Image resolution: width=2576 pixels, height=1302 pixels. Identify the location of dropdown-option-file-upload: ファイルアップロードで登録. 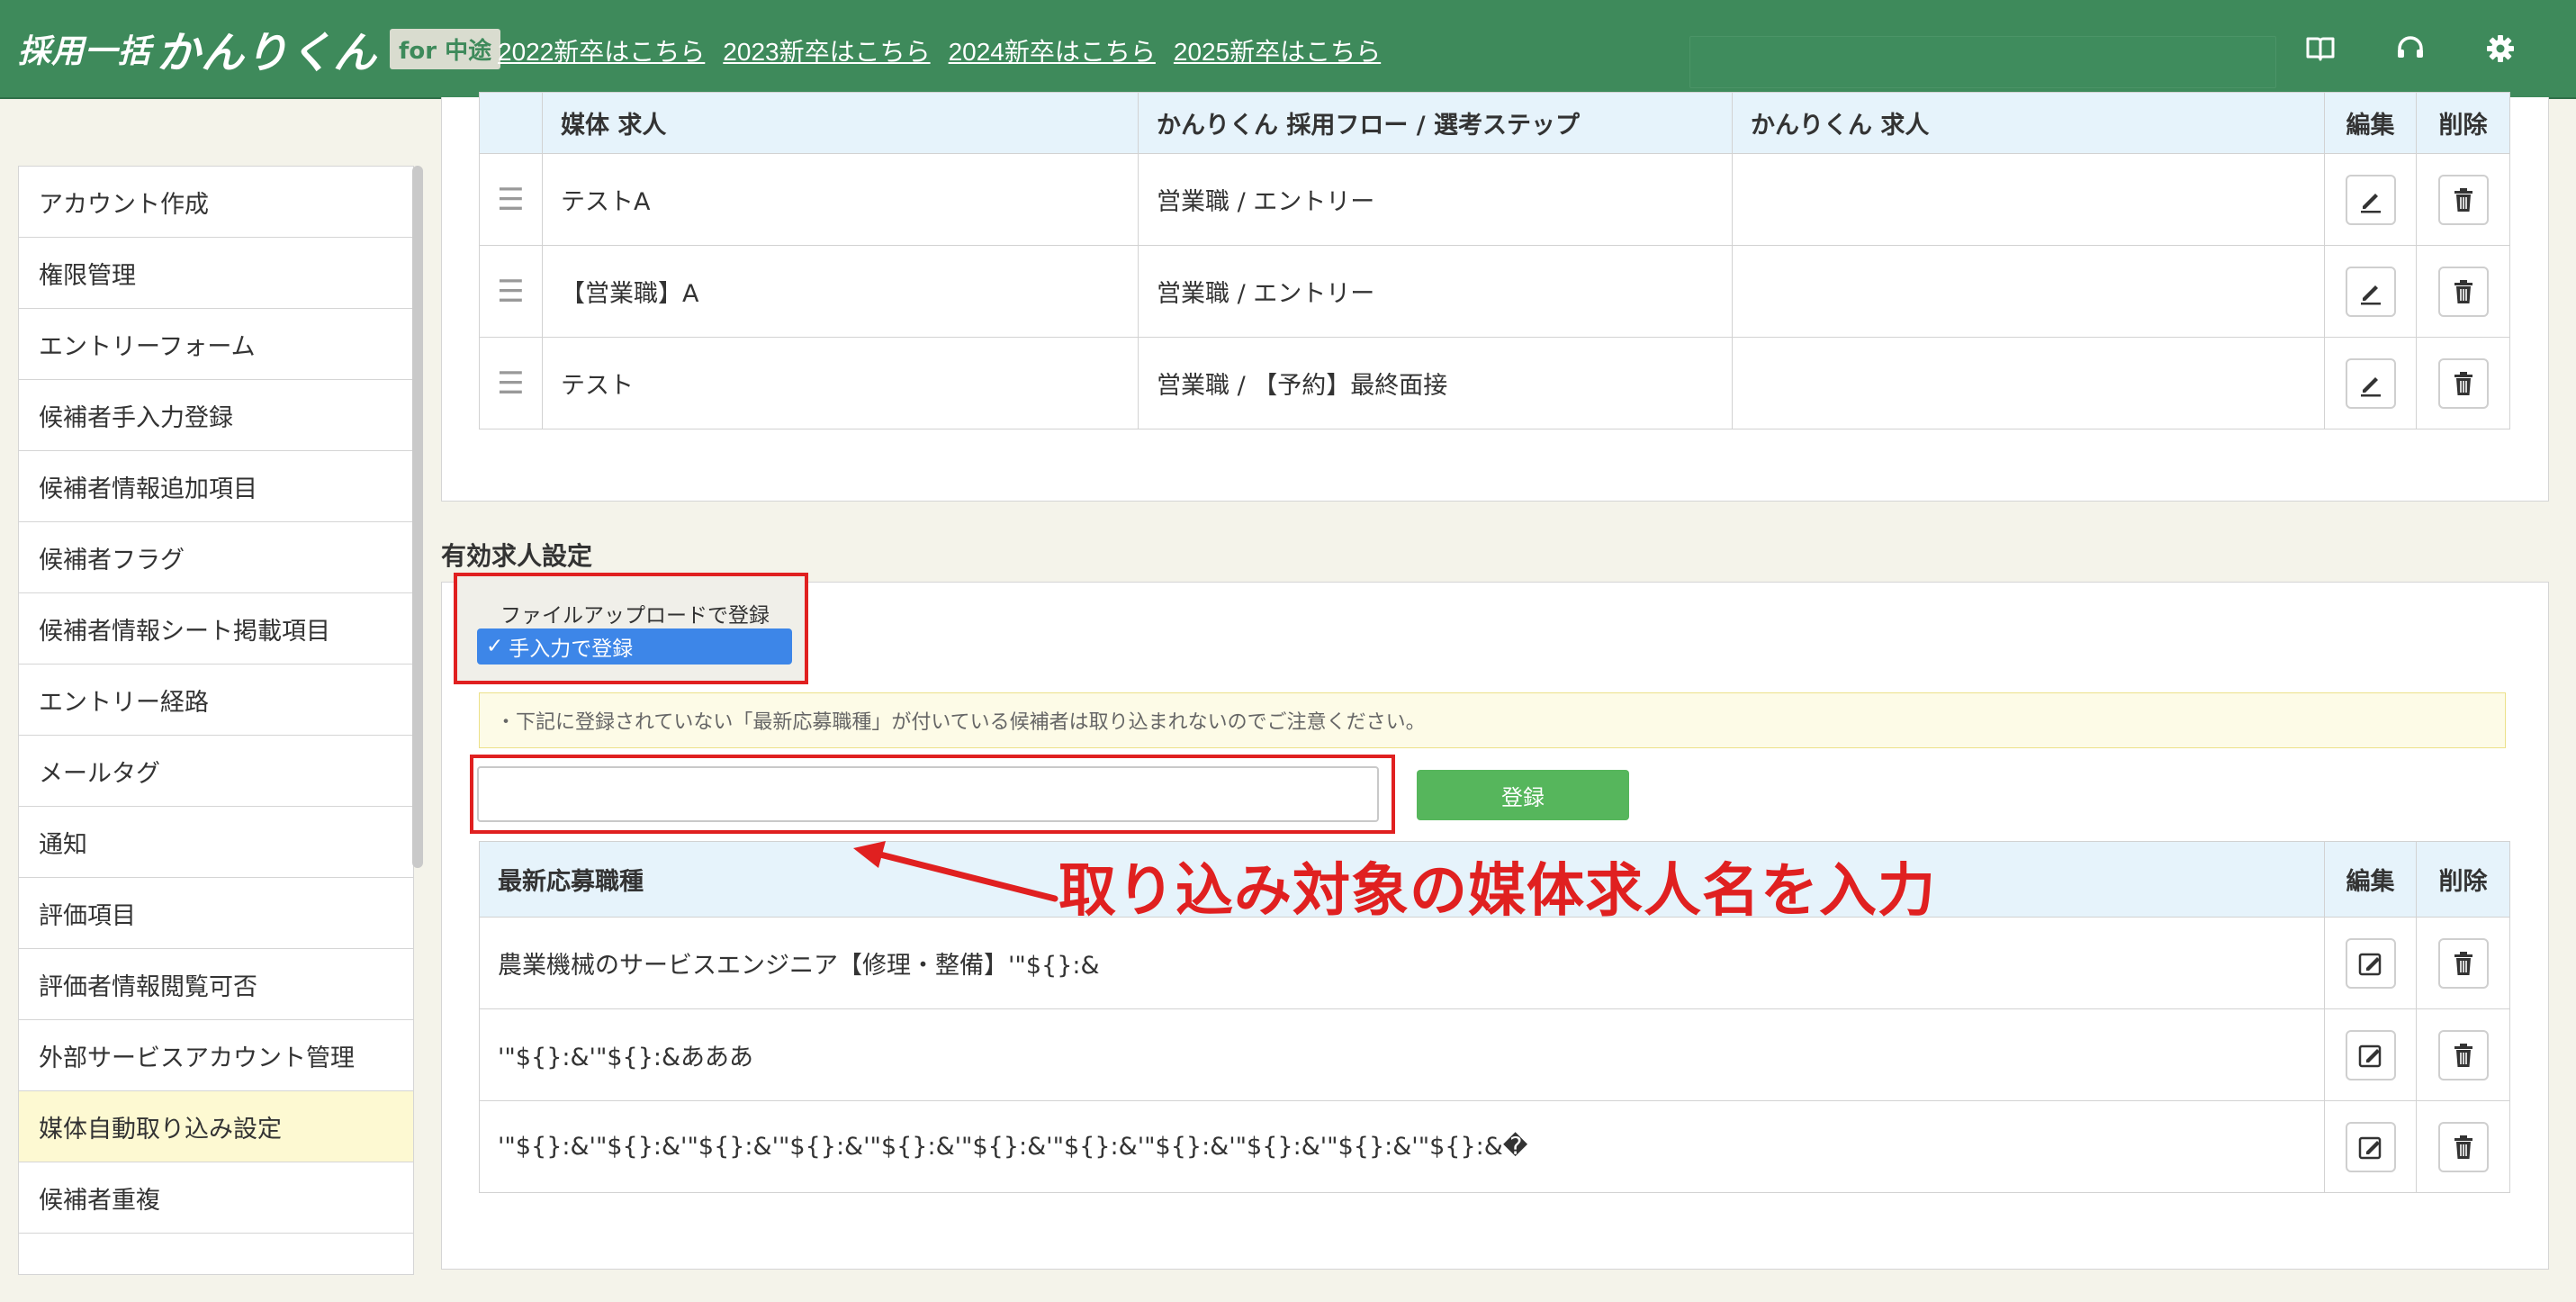
(635, 613).